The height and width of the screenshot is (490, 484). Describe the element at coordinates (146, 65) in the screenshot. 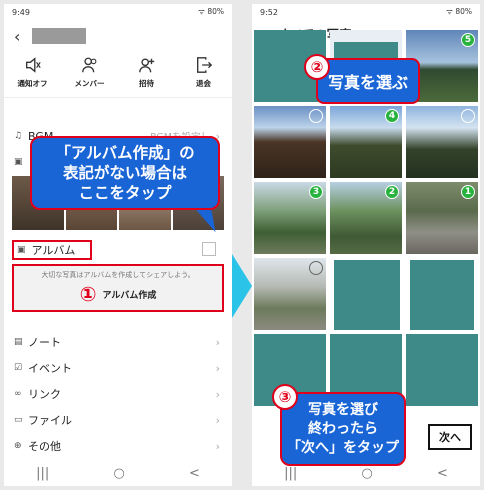

I see `add-person-icon` at that location.